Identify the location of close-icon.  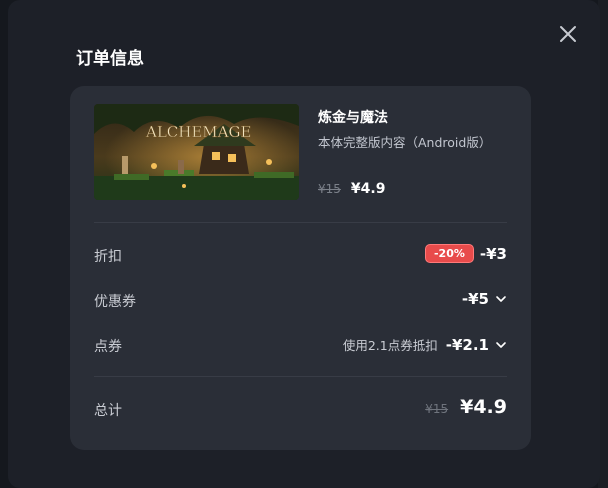
(568, 34).